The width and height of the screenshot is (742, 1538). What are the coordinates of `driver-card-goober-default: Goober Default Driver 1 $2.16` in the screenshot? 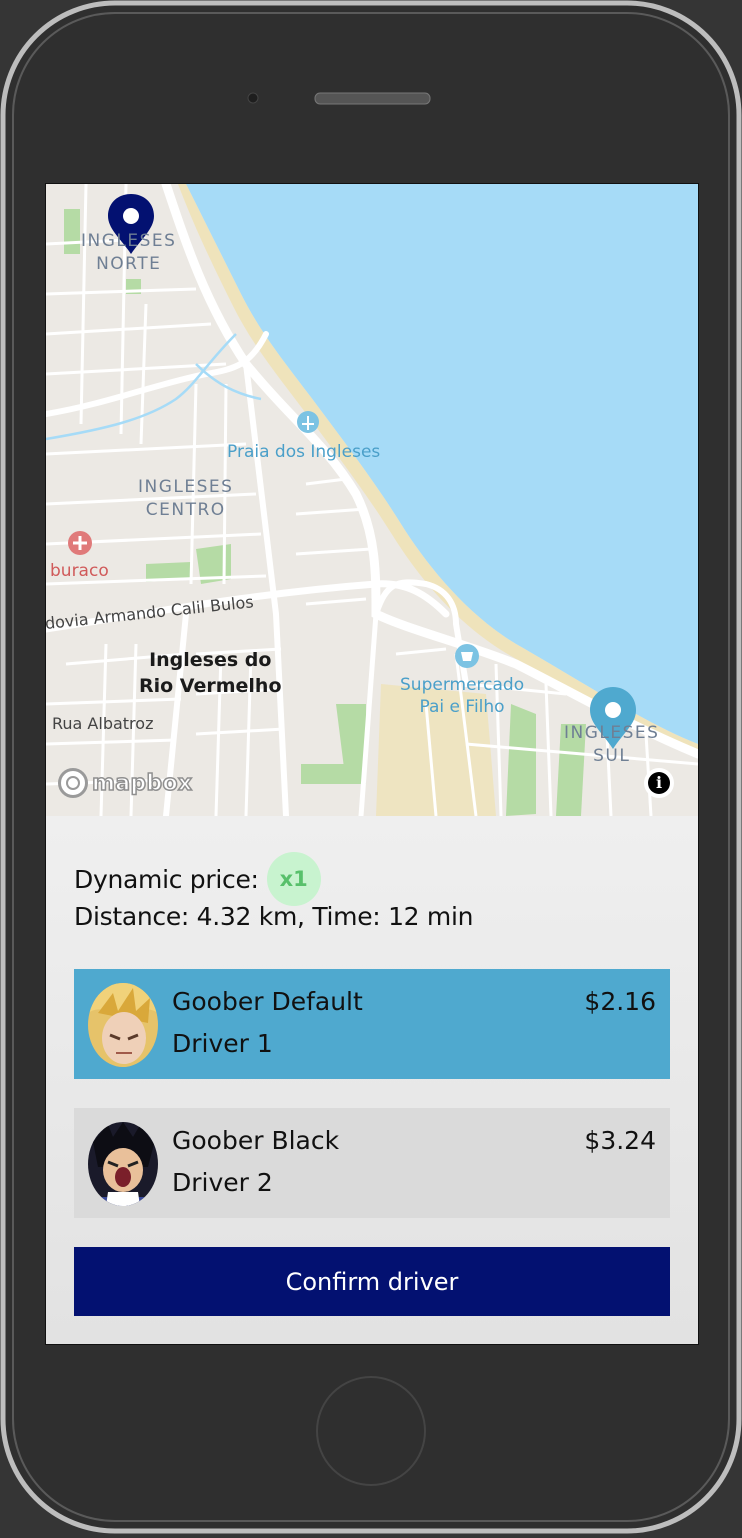 It's located at (372, 1024).